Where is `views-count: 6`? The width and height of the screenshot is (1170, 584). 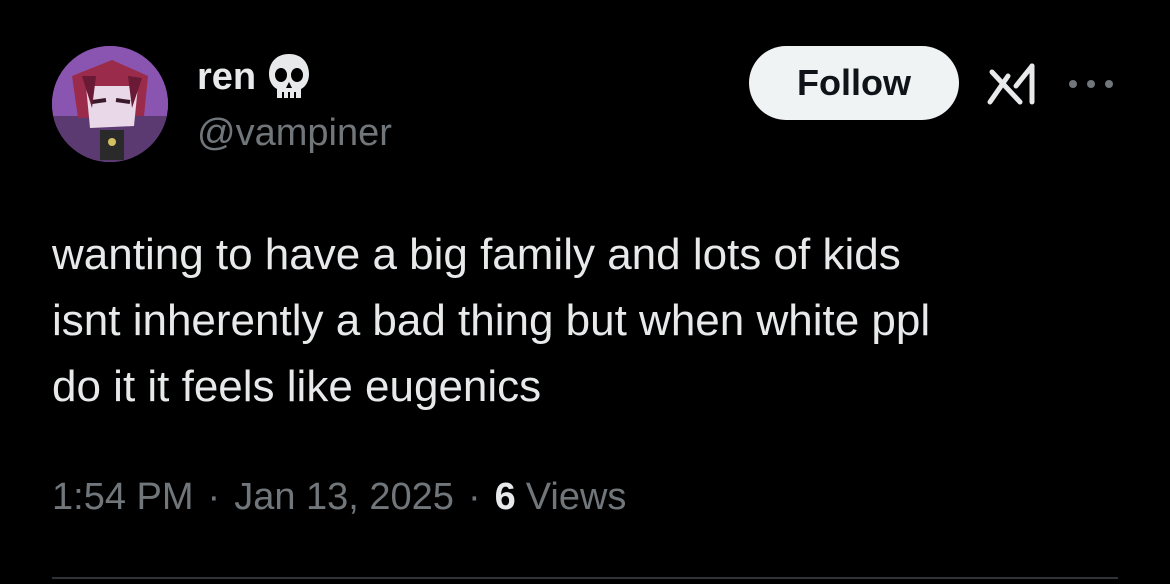 views-count: 6 is located at coordinates (505, 497).